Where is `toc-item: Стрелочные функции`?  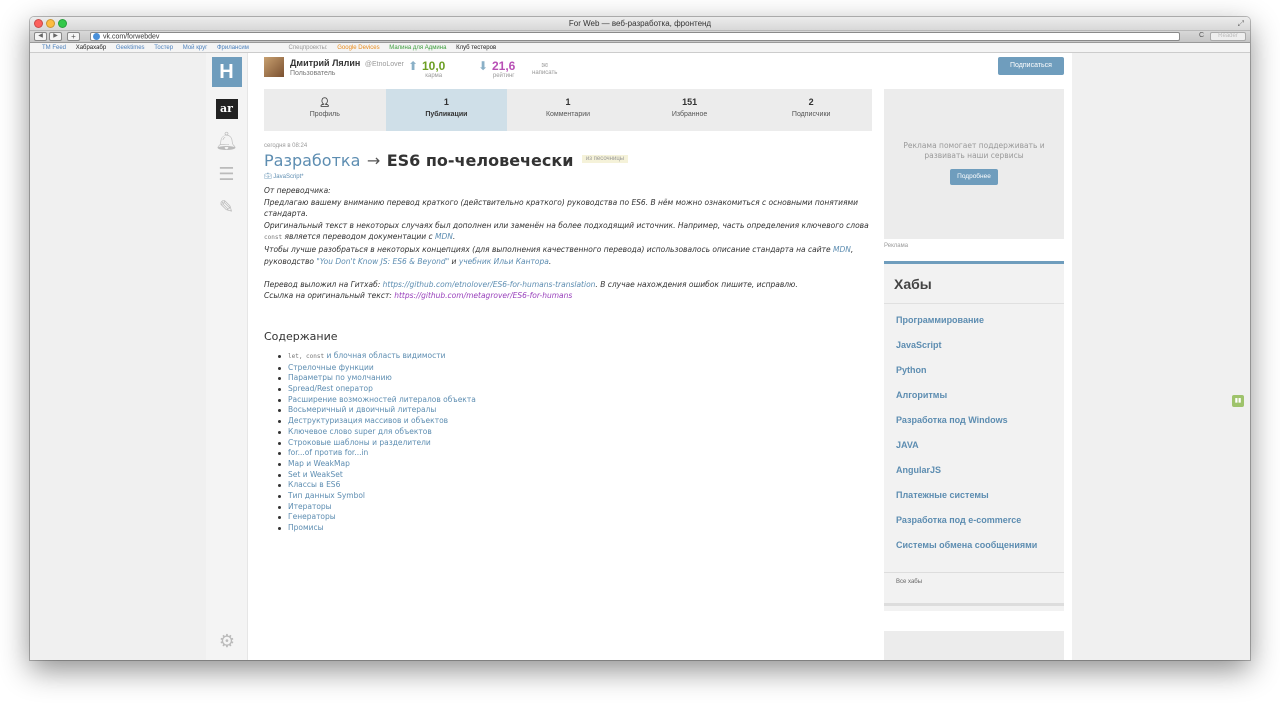 toc-item: Стрелочные функции is located at coordinates (575, 368).